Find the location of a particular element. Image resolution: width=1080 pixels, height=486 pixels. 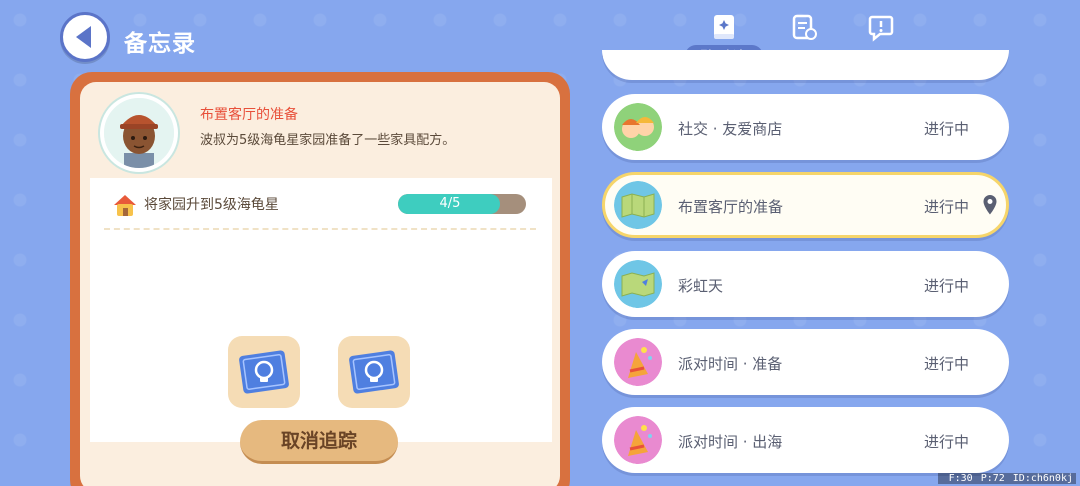

quest-list-item-active: 布置客厅的准备 进行中 is located at coordinates (805, 205).